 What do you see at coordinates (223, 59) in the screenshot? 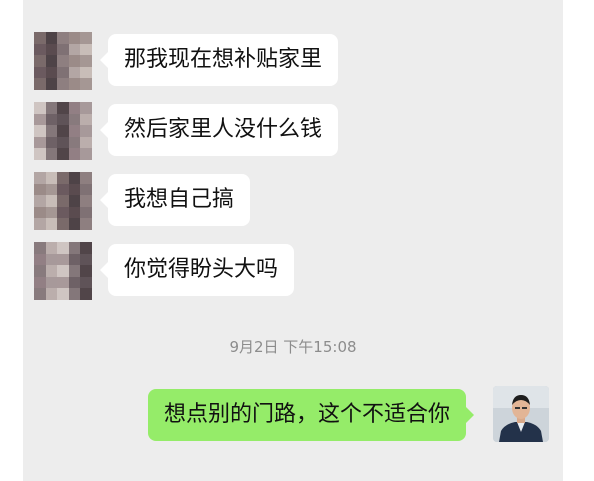
I see `message-text: 那我现在想补贴家里` at bounding box center [223, 59].